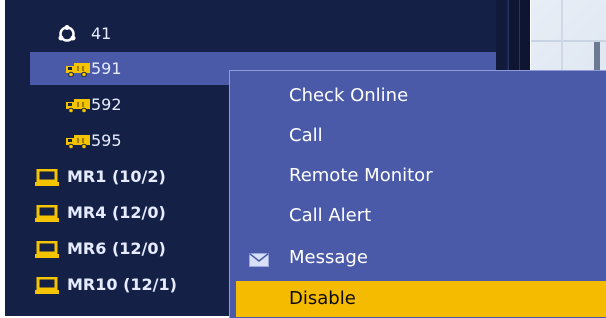 Image resolution: width=606 pixels, height=318 pixels. I want to click on map-feature, so click(597, 56).